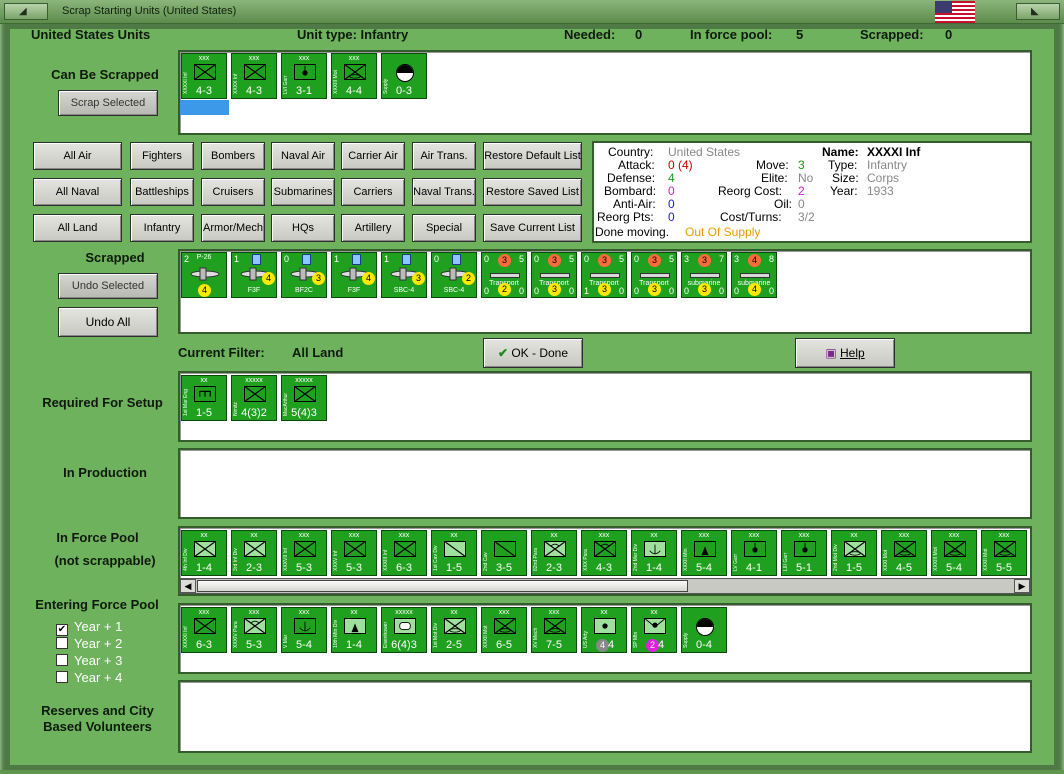 Image resolution: width=1064 pixels, height=774 pixels. Describe the element at coordinates (704, 568) in the screenshot. I see `unit-strength: 5-4` at that location.